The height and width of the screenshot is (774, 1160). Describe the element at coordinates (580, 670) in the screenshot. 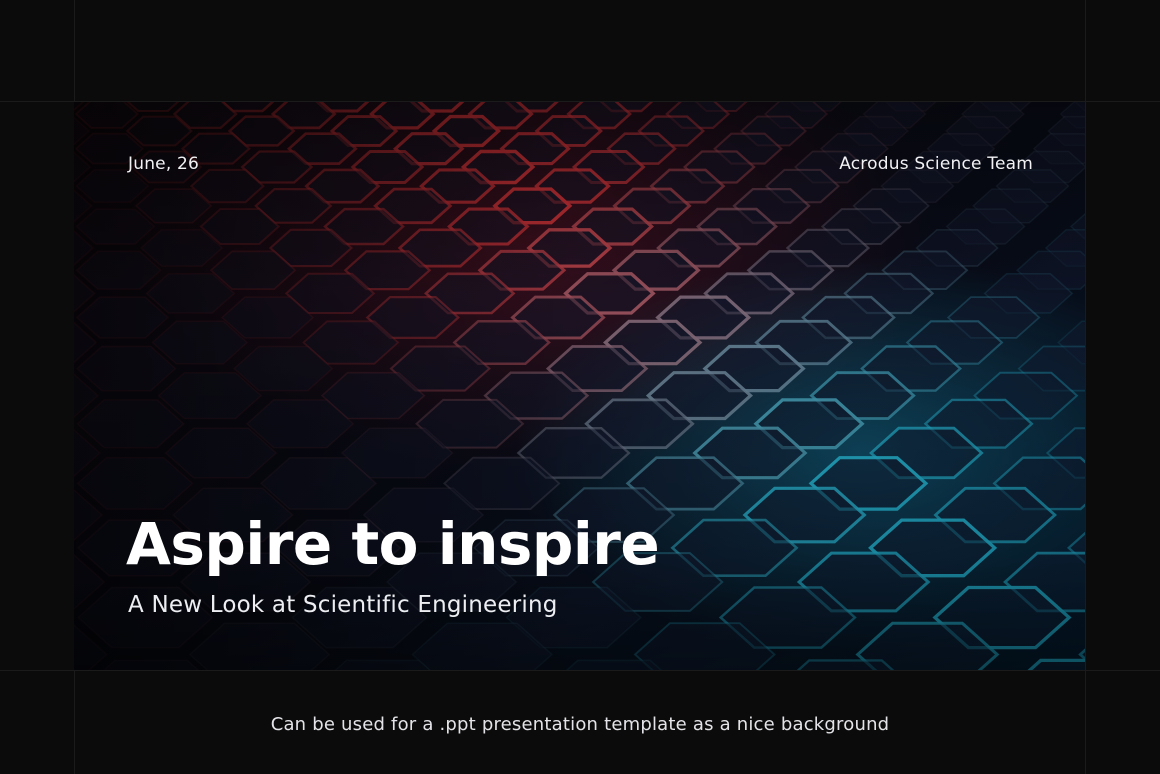

I see `frame-line-bottom` at that location.